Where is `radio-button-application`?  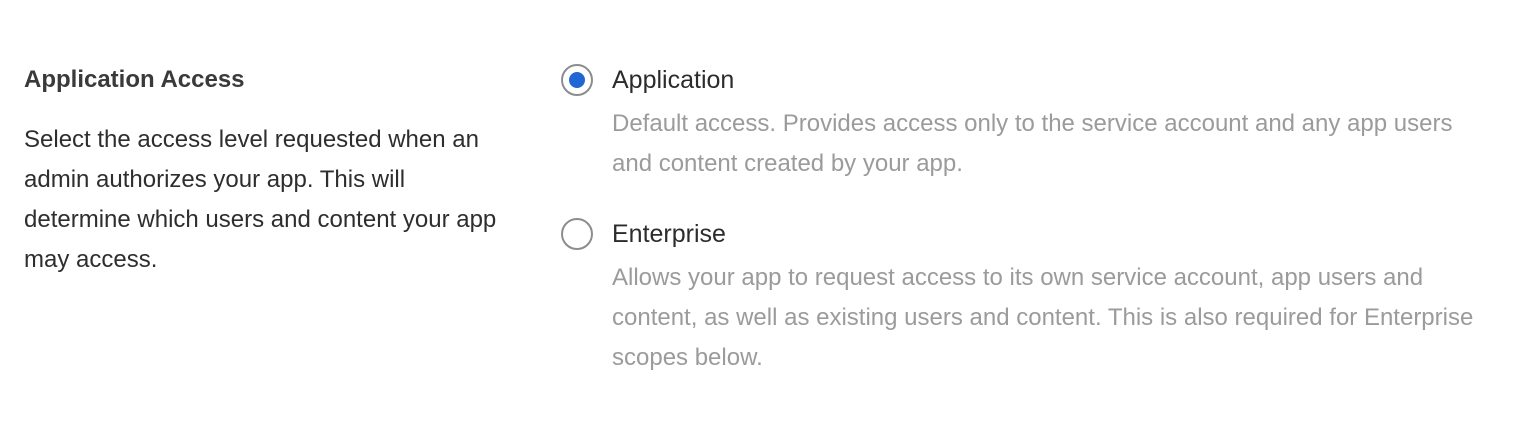
radio-button-application is located at coordinates (577, 80).